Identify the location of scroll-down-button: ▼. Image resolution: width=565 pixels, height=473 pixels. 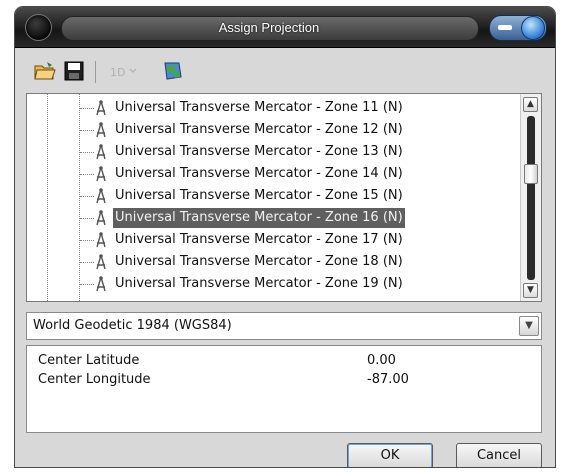
(530, 290).